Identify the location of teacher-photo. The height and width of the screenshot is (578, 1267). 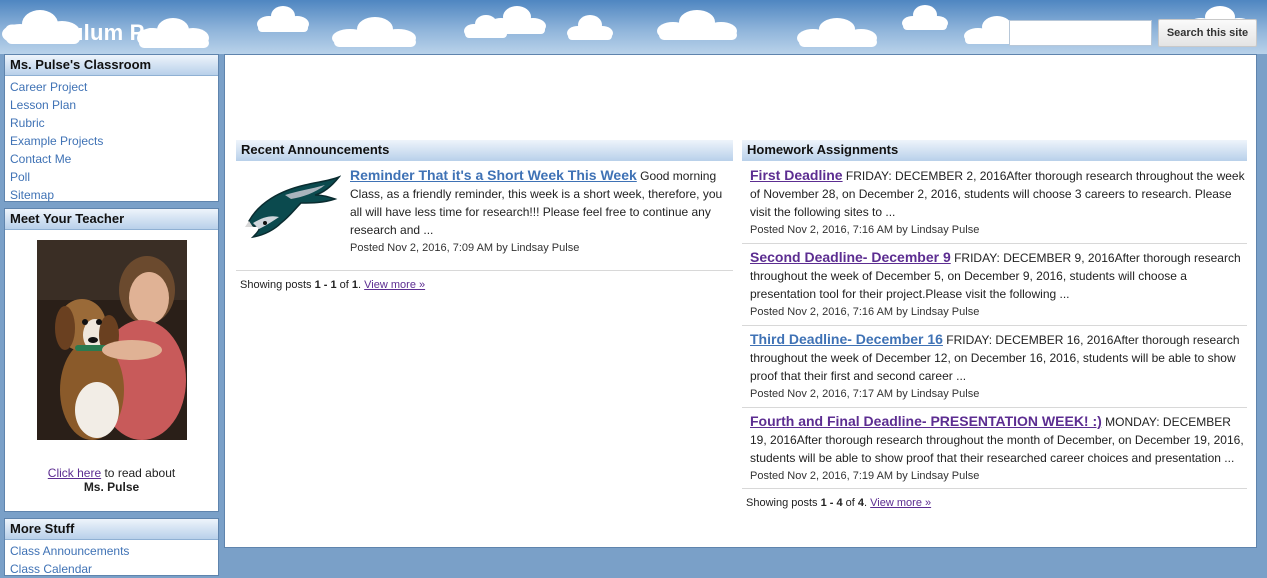
(112, 340).